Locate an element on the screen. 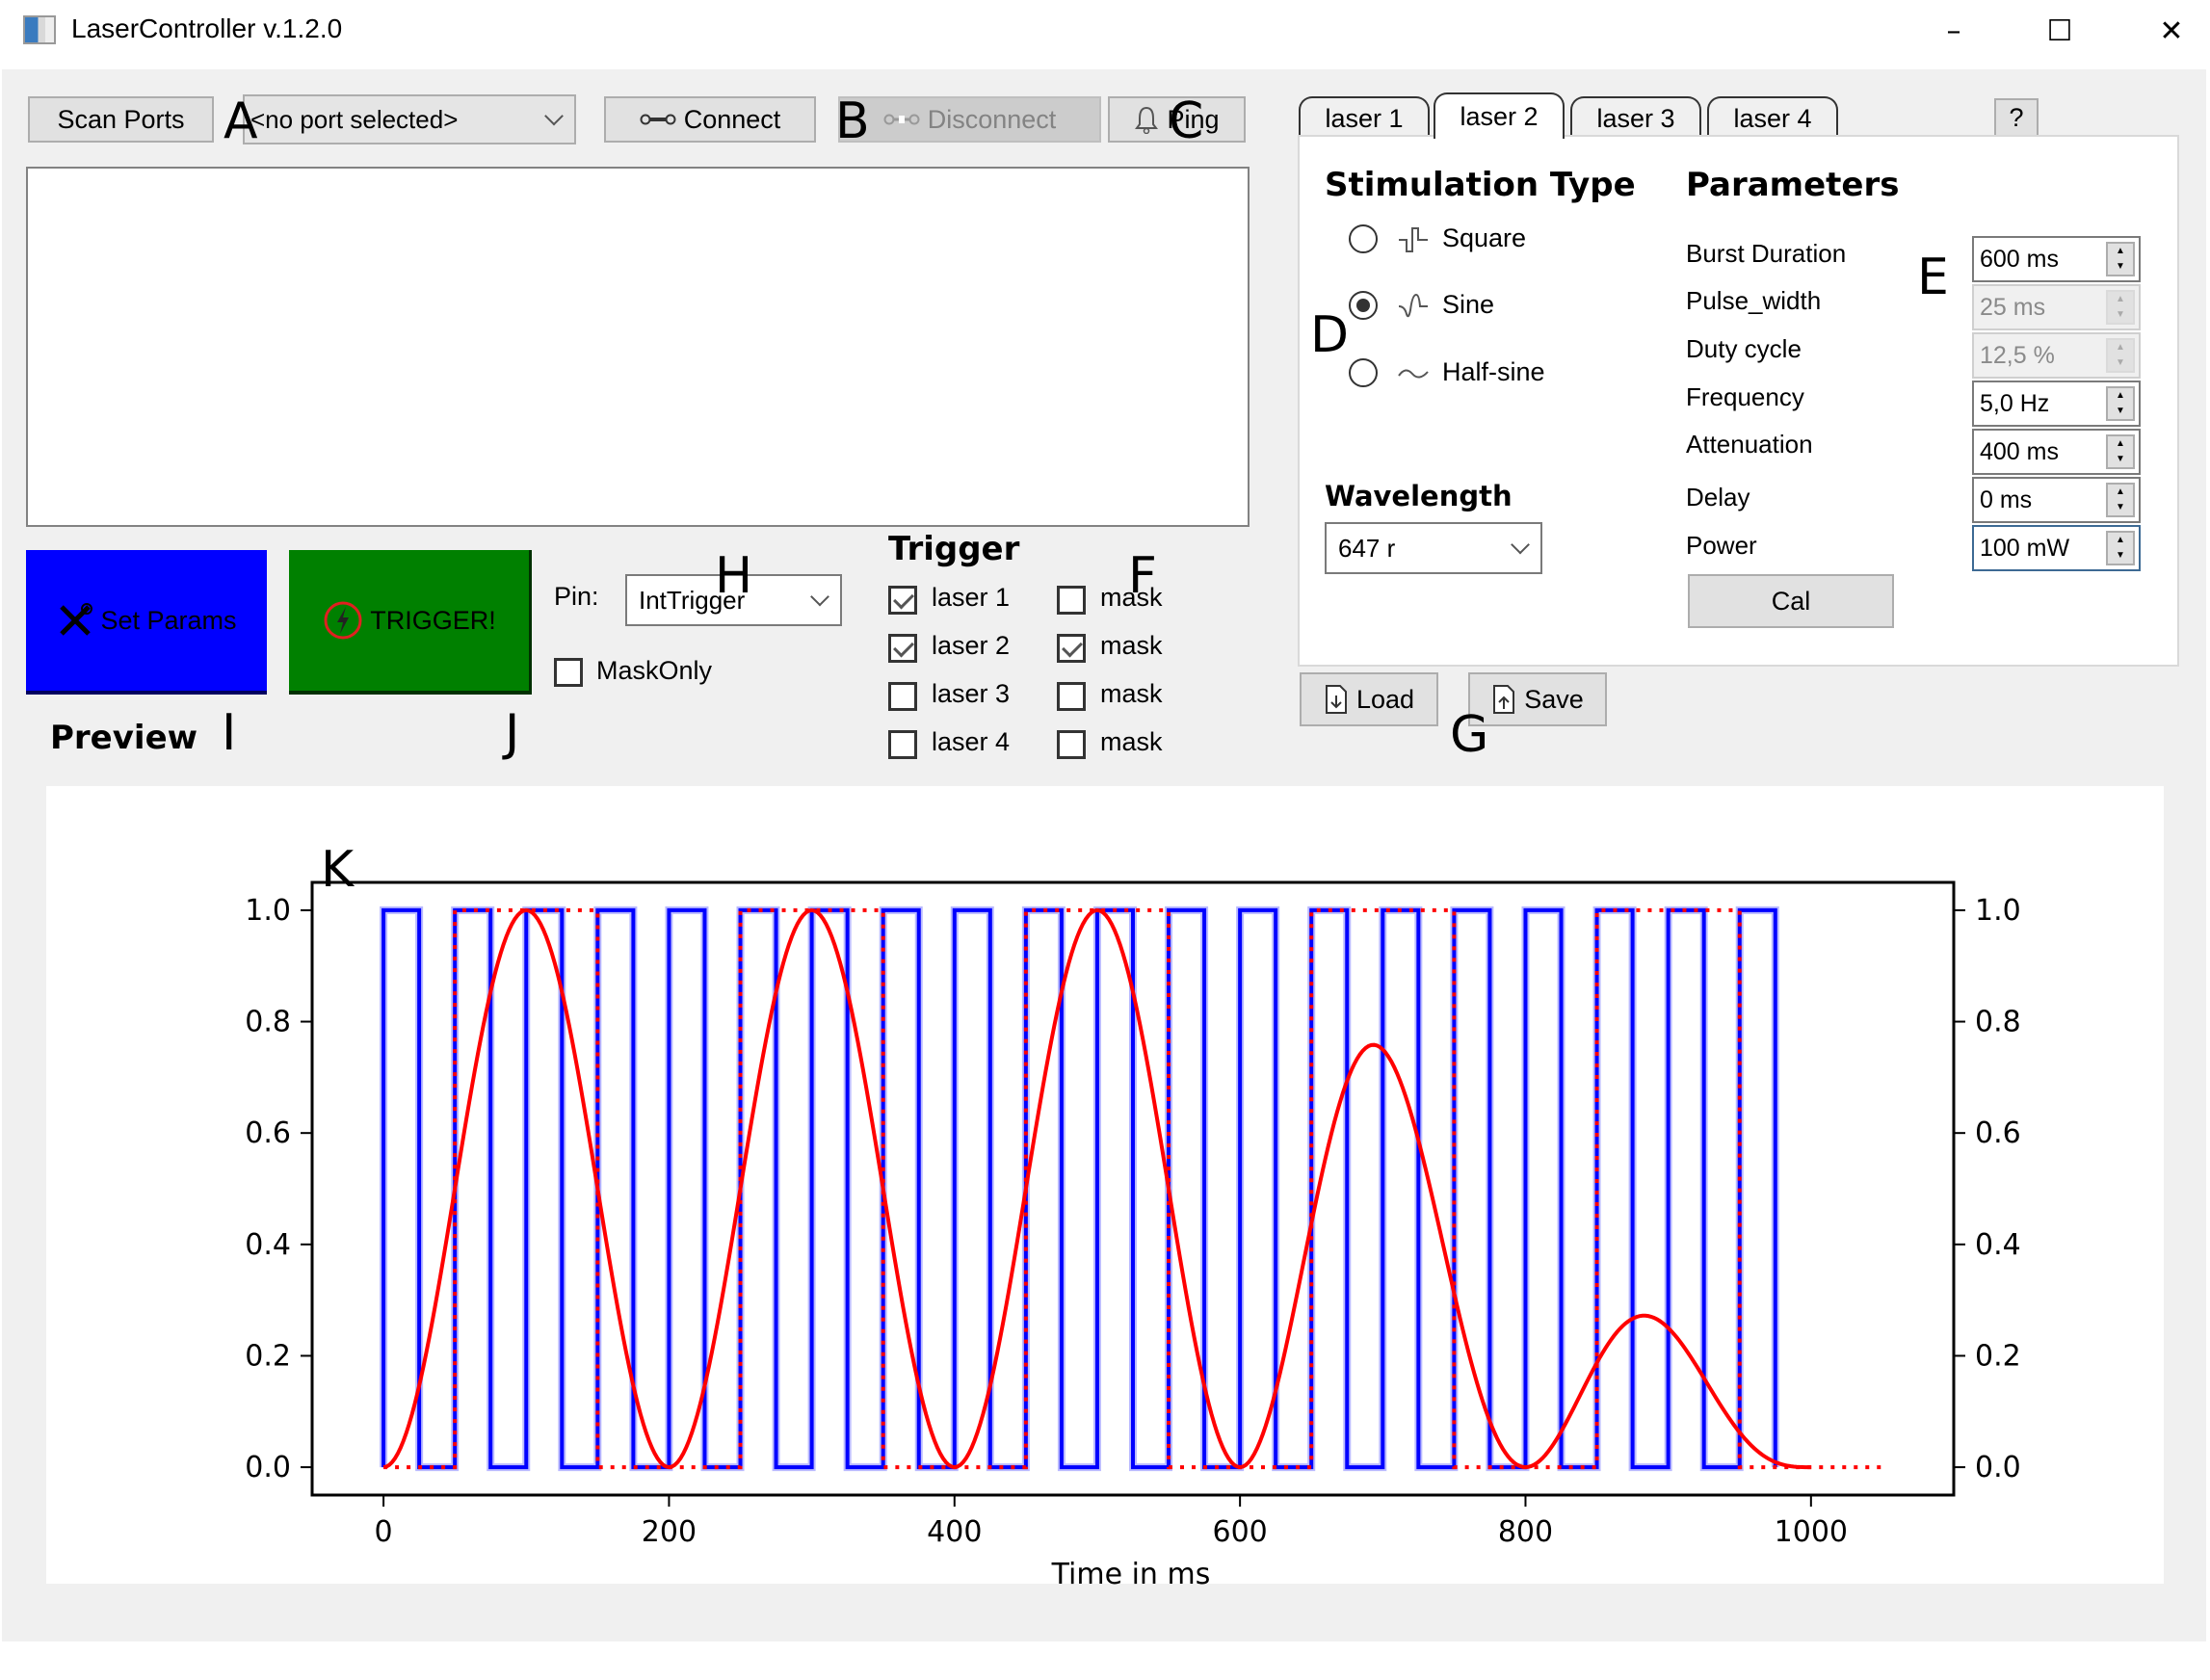 This screenshot has height=1680, width=2210. tab-laser-2: laser 2 is located at coordinates (1500, 115).